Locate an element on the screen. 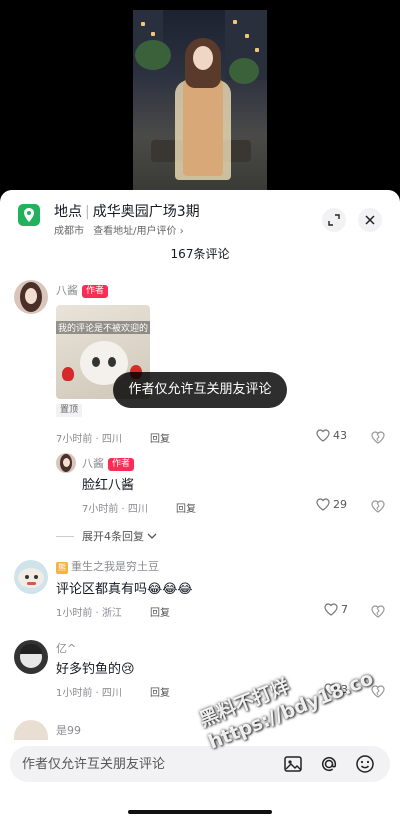 This screenshot has width=400, height=820. close-button is located at coordinates (370, 220).